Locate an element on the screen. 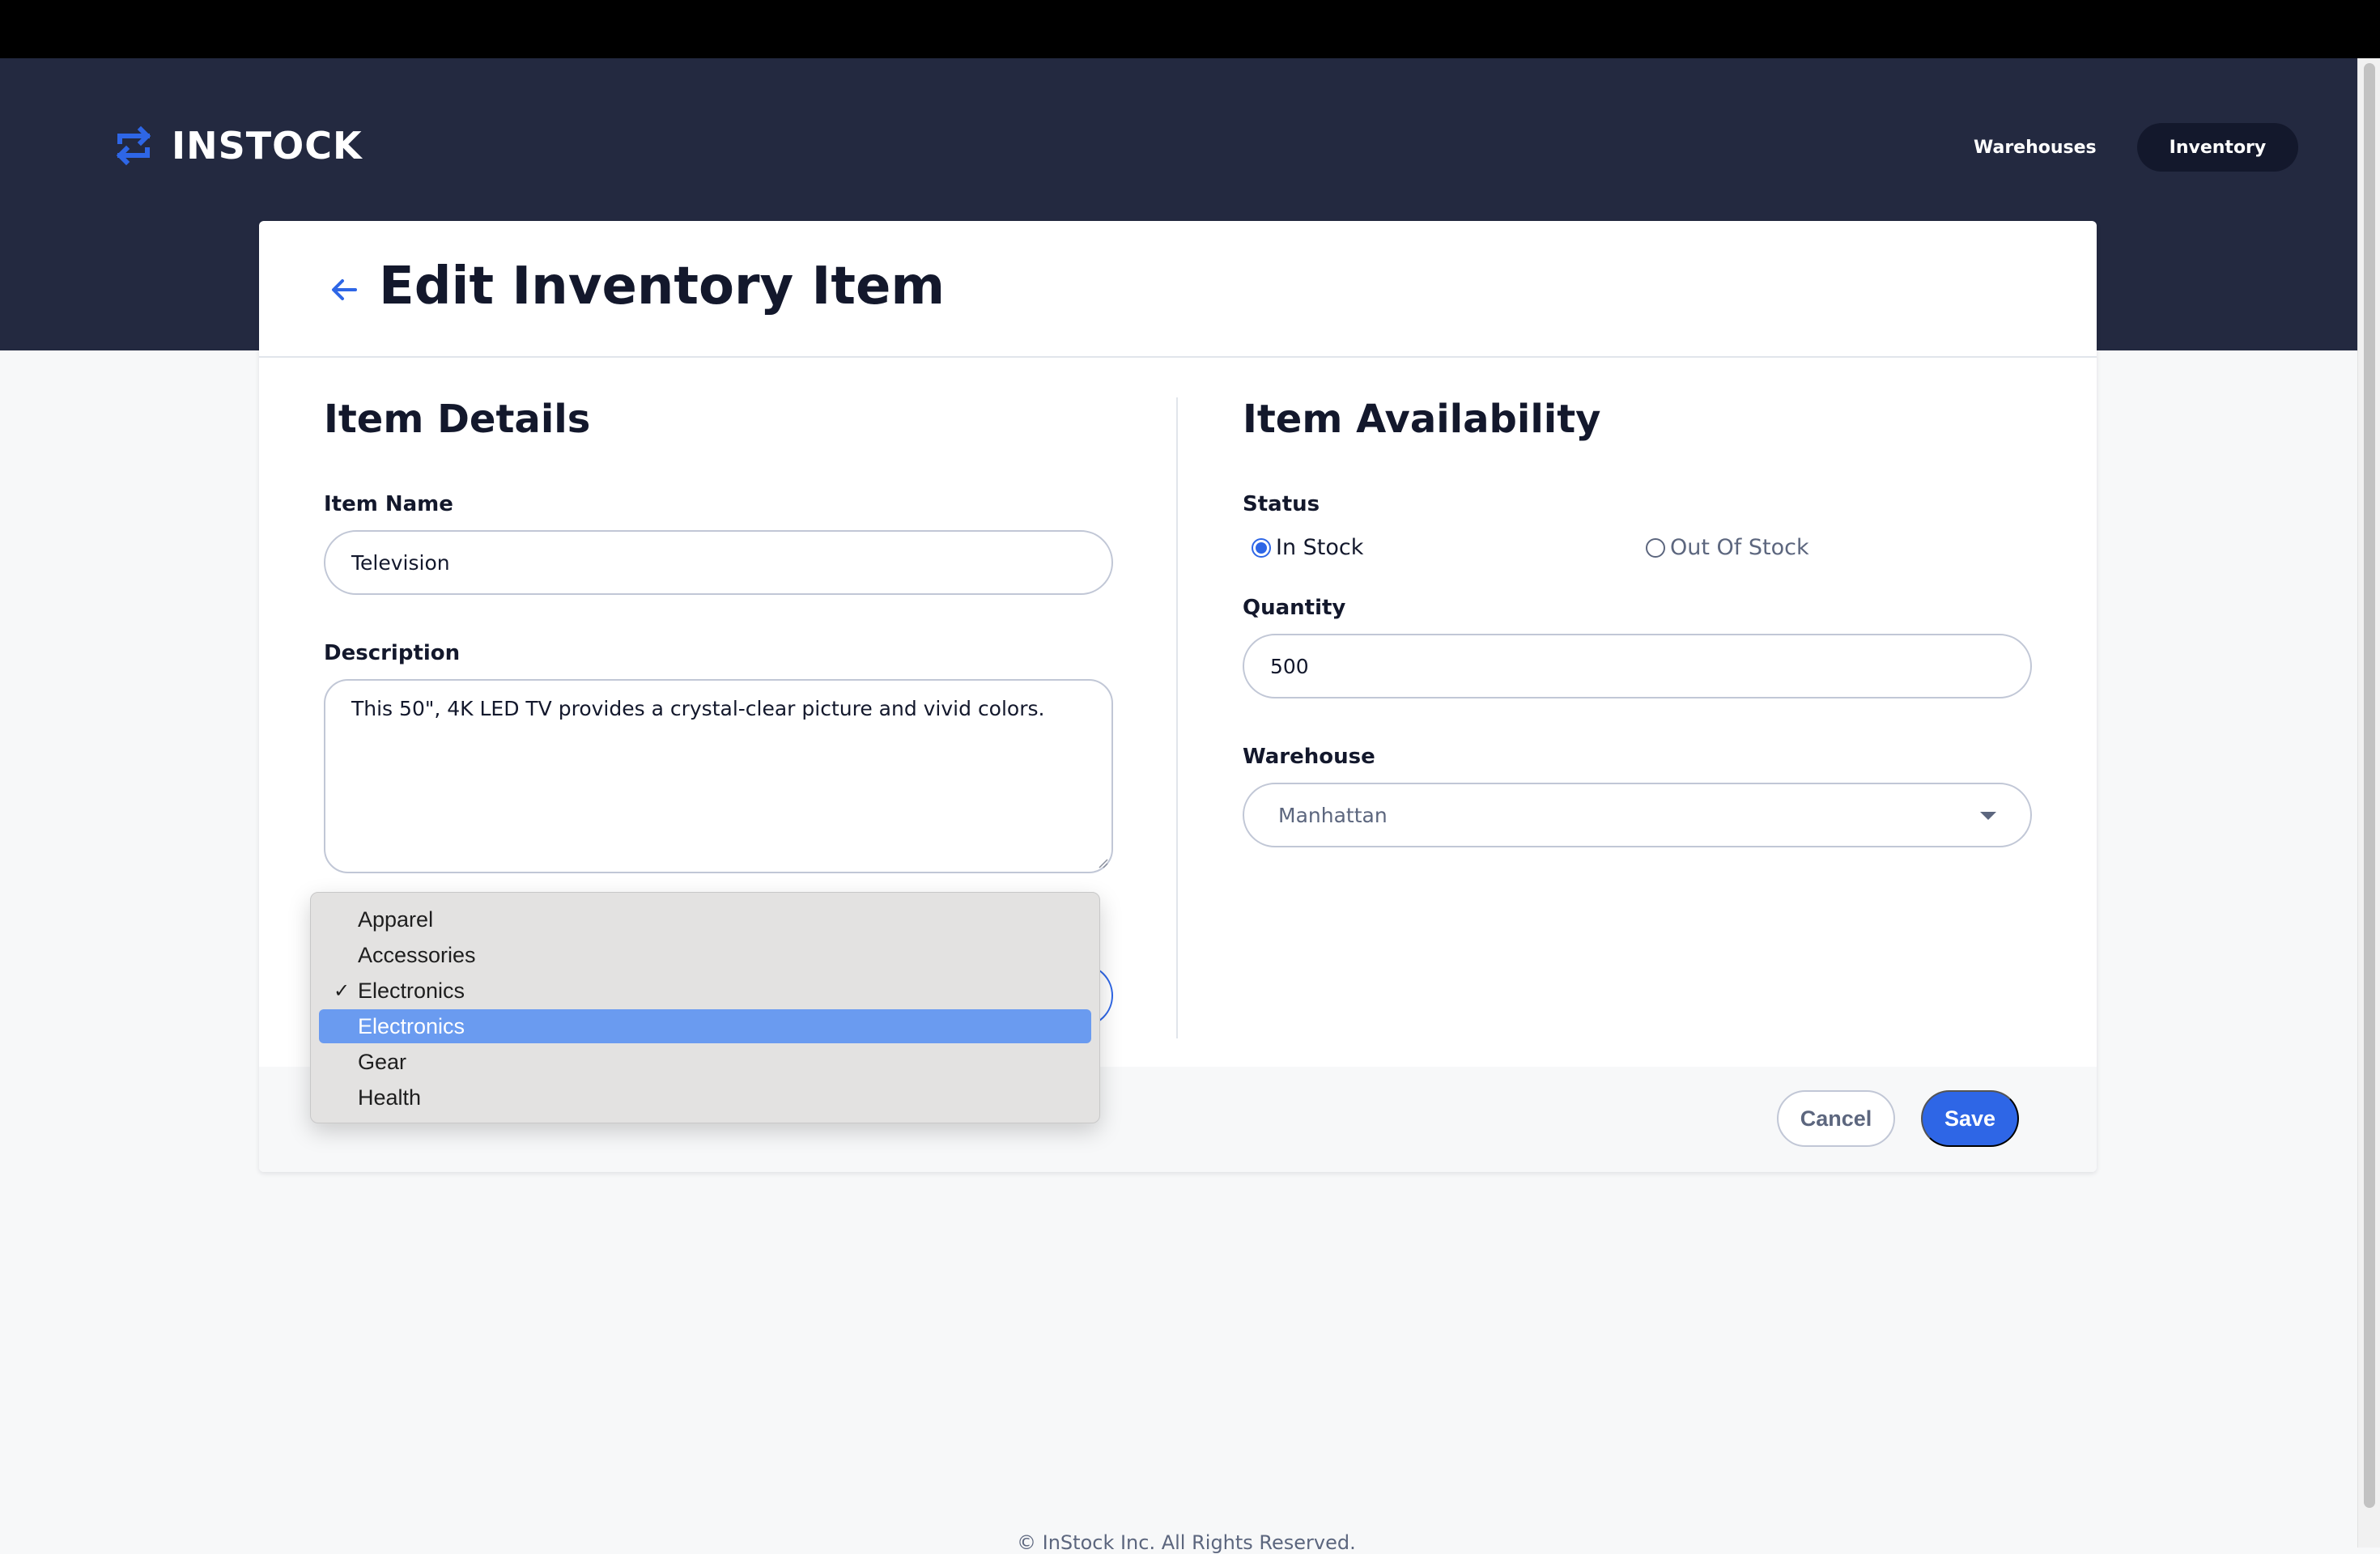  option-label: Health is located at coordinates (390, 1097).